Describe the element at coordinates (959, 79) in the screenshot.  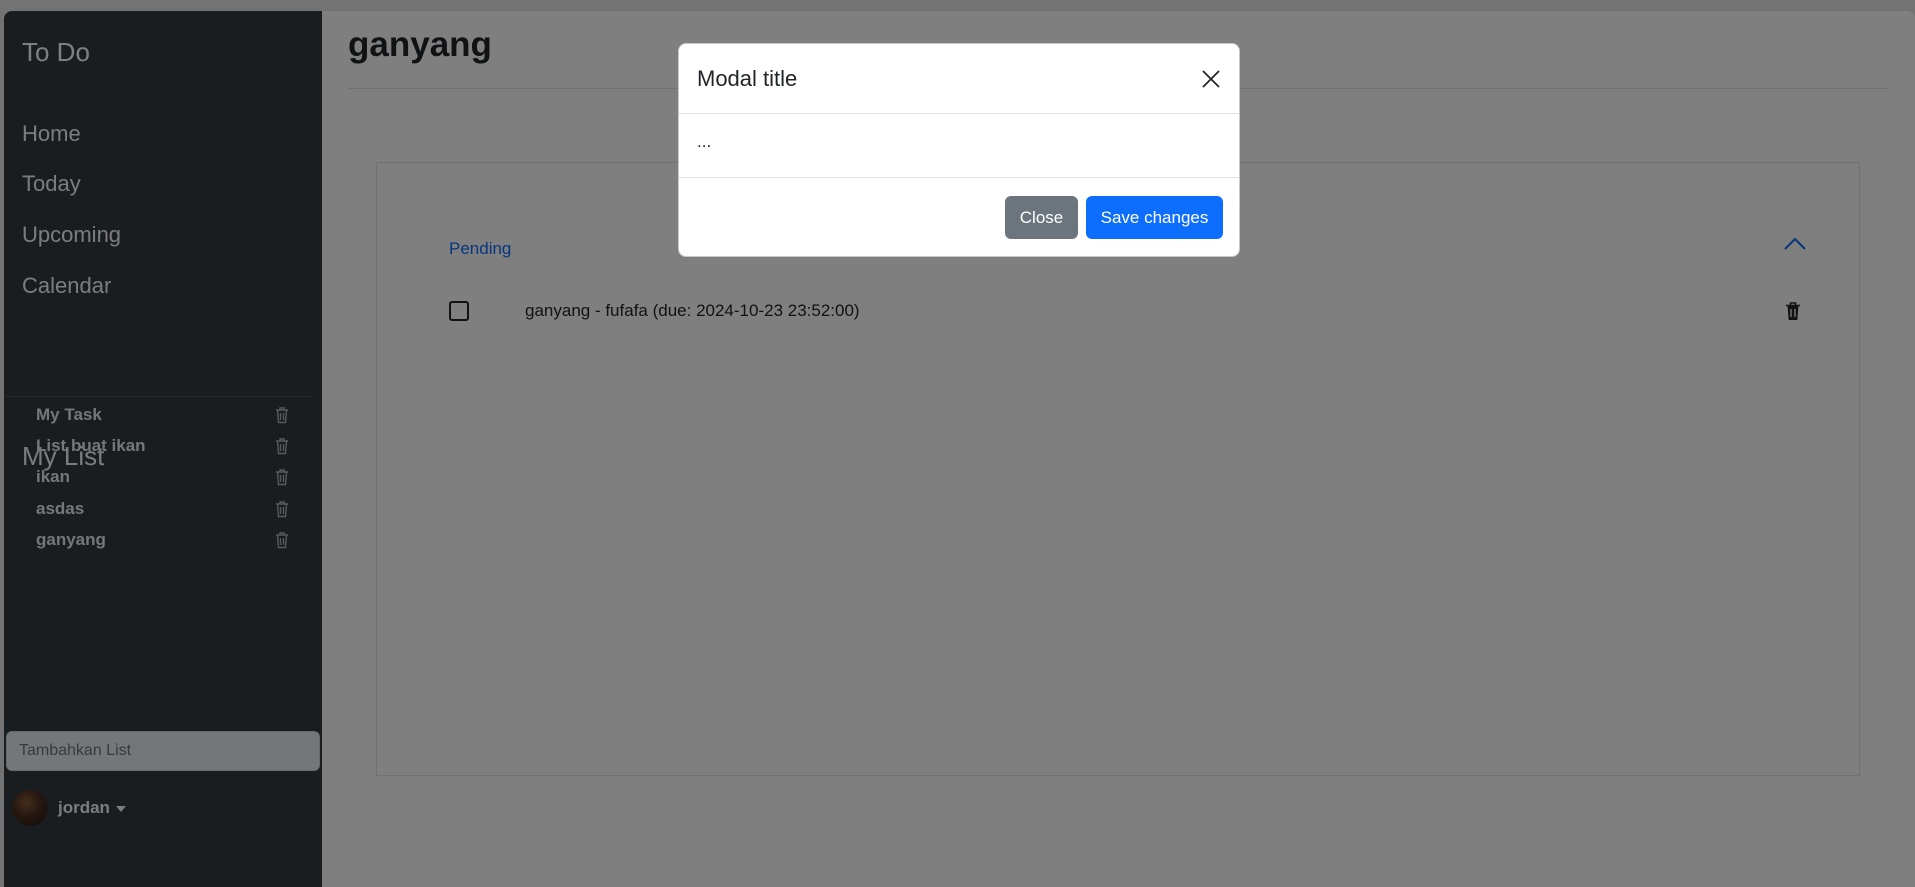
I see `modal-header: Modal title` at that location.